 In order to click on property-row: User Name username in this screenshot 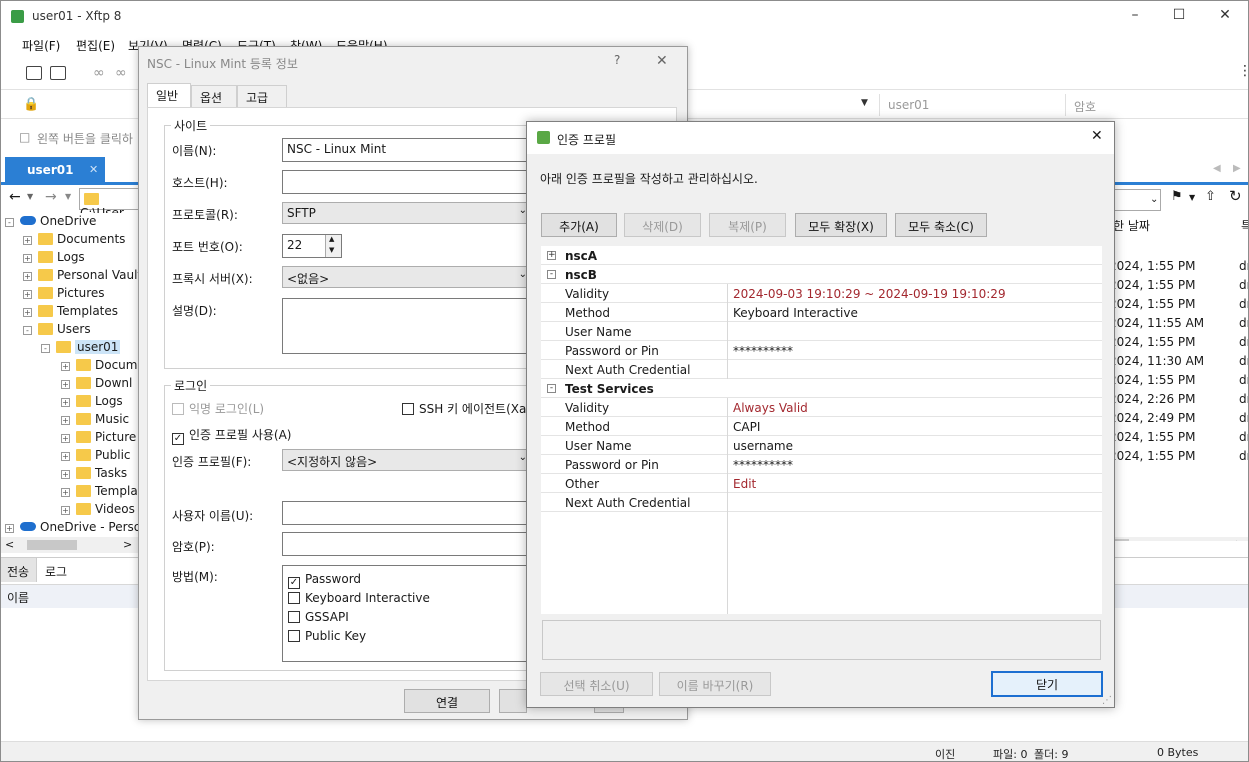, I will do `click(821, 445)`.